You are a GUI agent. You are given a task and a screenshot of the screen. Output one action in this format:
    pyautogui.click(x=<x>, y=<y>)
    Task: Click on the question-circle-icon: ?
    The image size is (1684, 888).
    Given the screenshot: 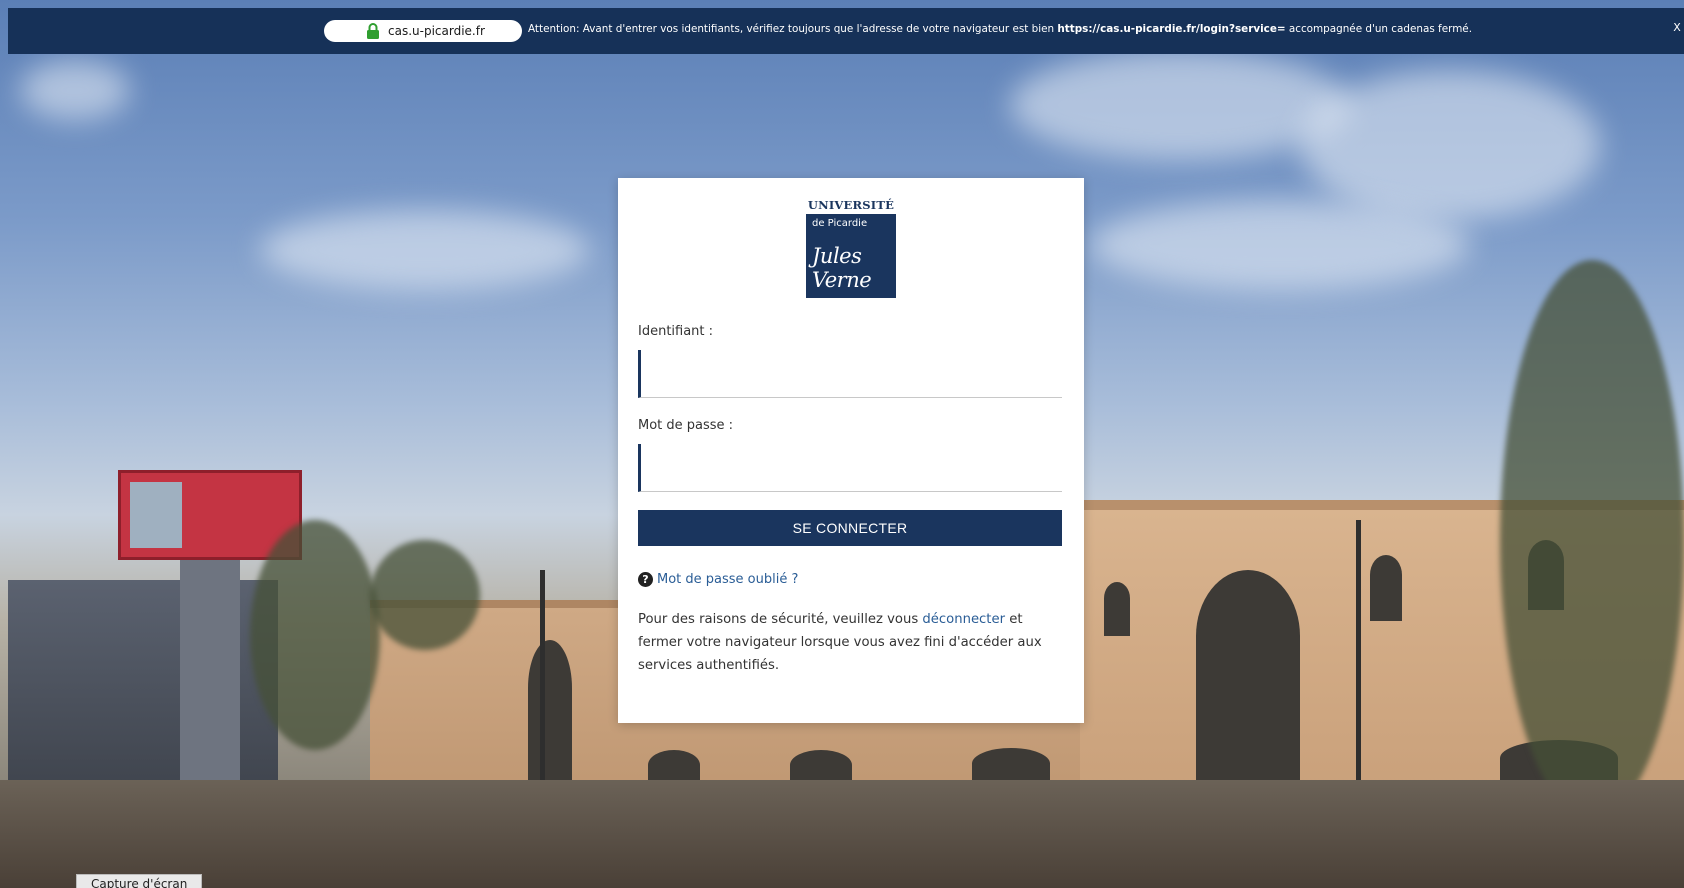 What is the action you would take?
    pyautogui.click(x=645, y=579)
    